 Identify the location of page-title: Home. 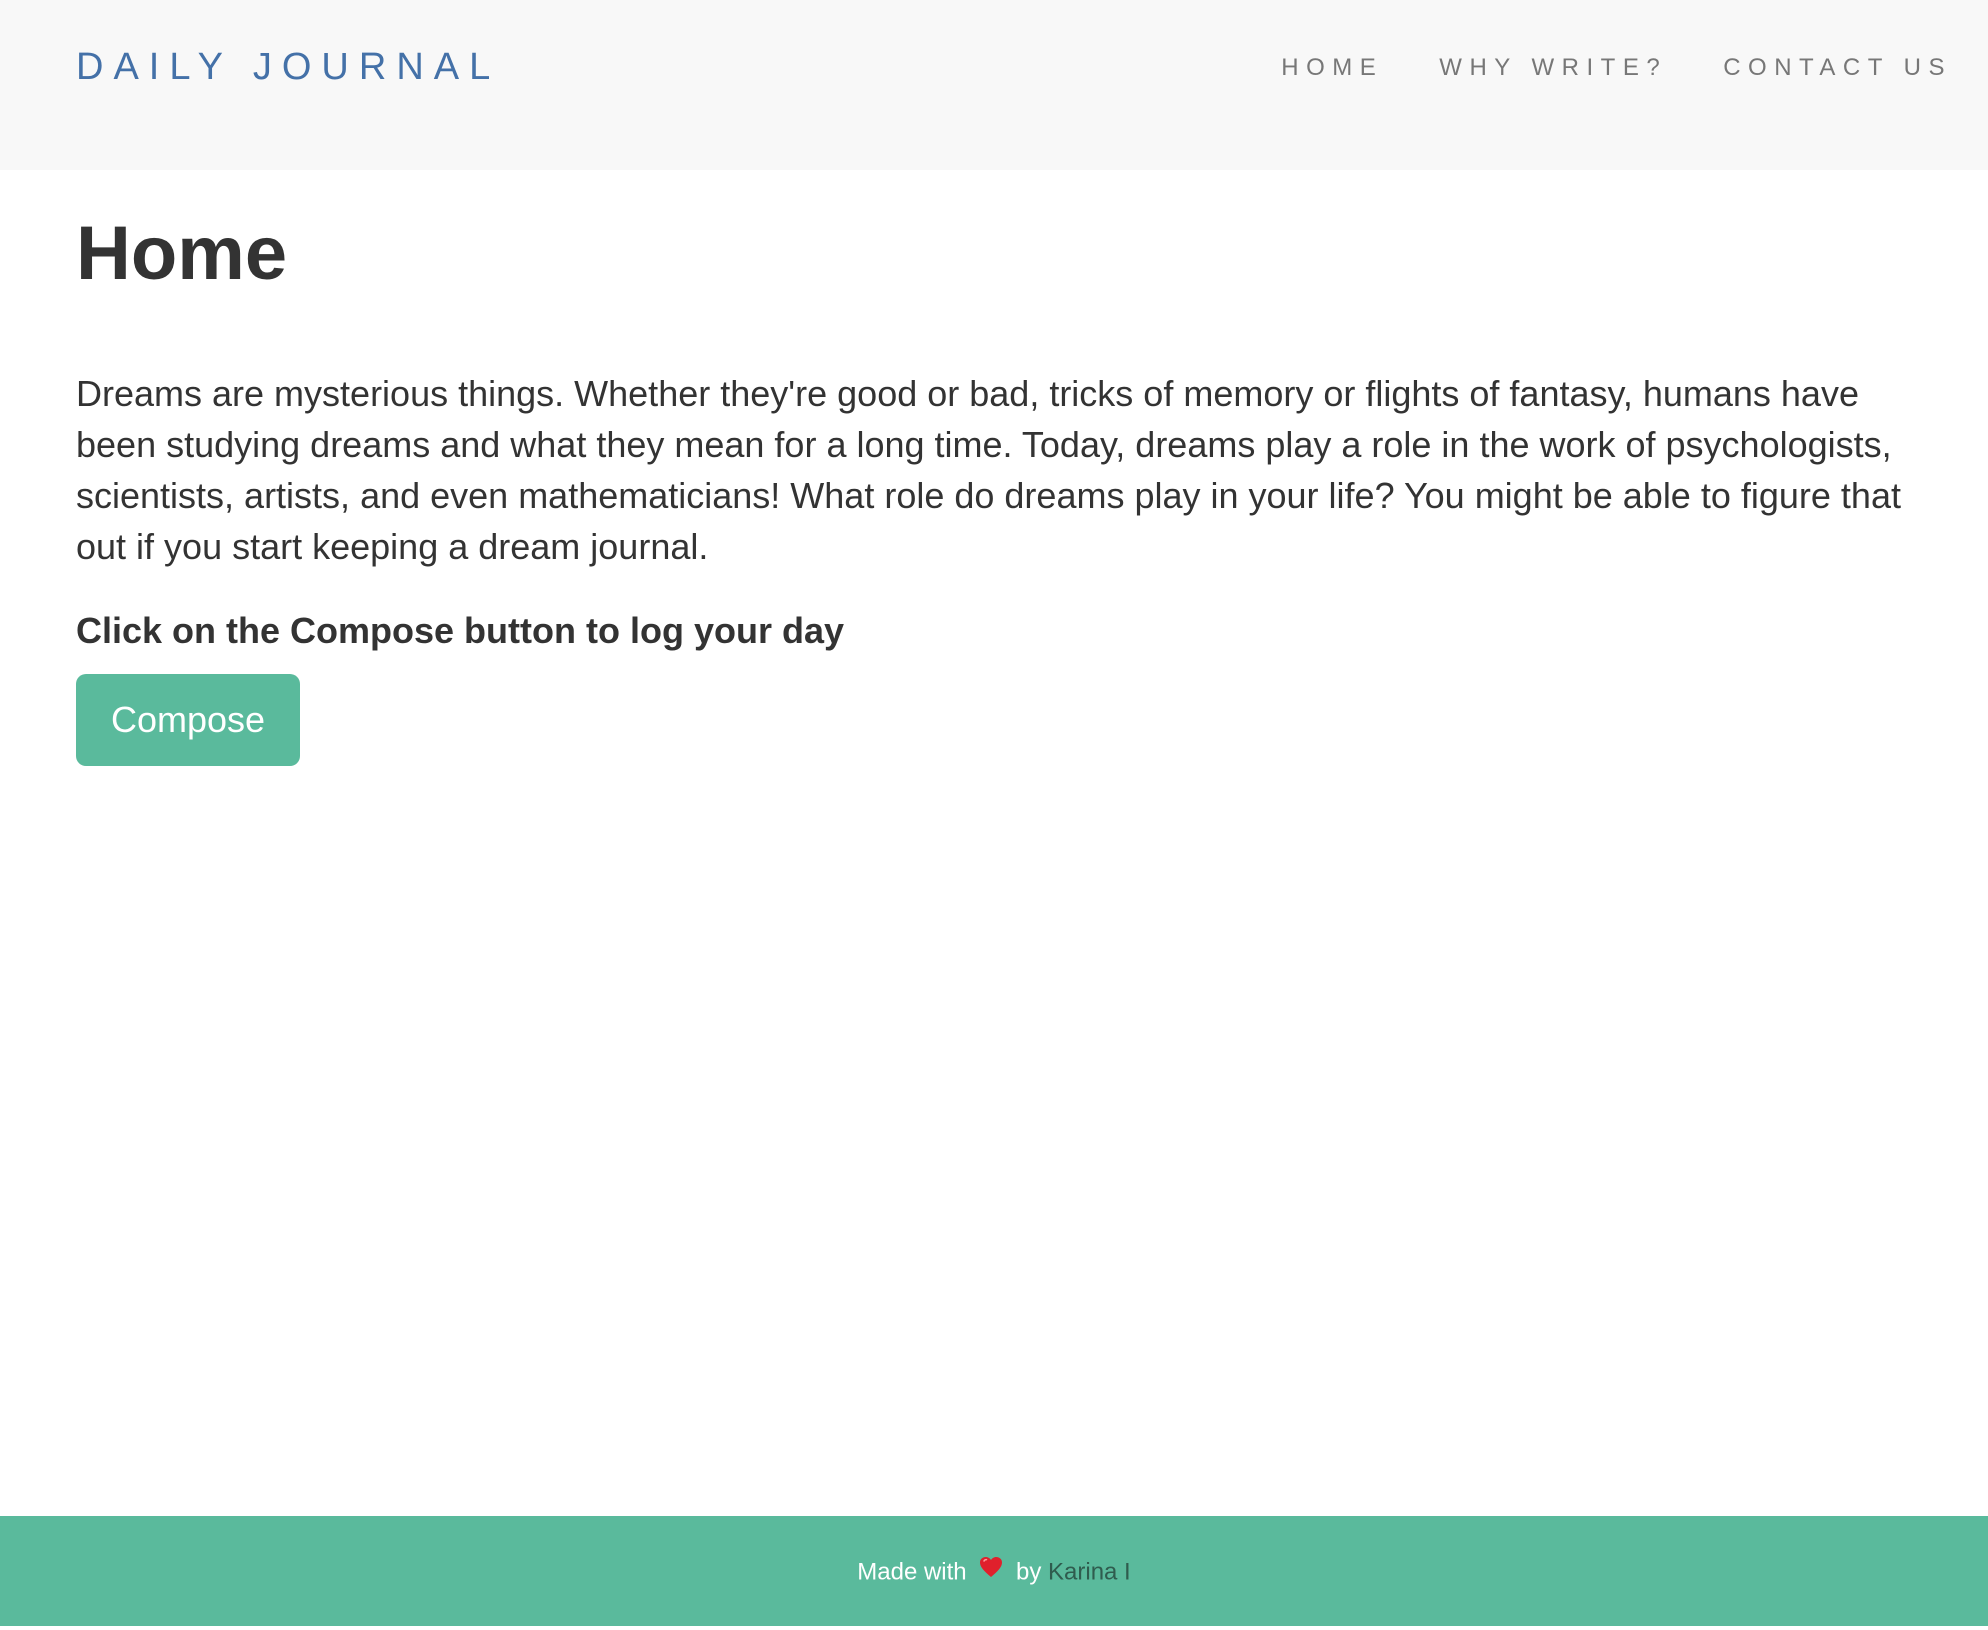
(182, 253).